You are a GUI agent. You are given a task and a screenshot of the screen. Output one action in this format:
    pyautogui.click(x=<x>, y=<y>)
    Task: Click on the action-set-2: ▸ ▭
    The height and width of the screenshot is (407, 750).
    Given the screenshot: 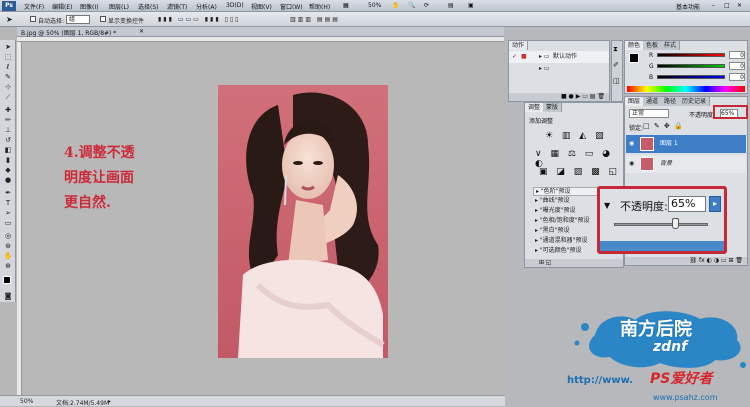 What is the action you would take?
    pyautogui.click(x=559, y=69)
    